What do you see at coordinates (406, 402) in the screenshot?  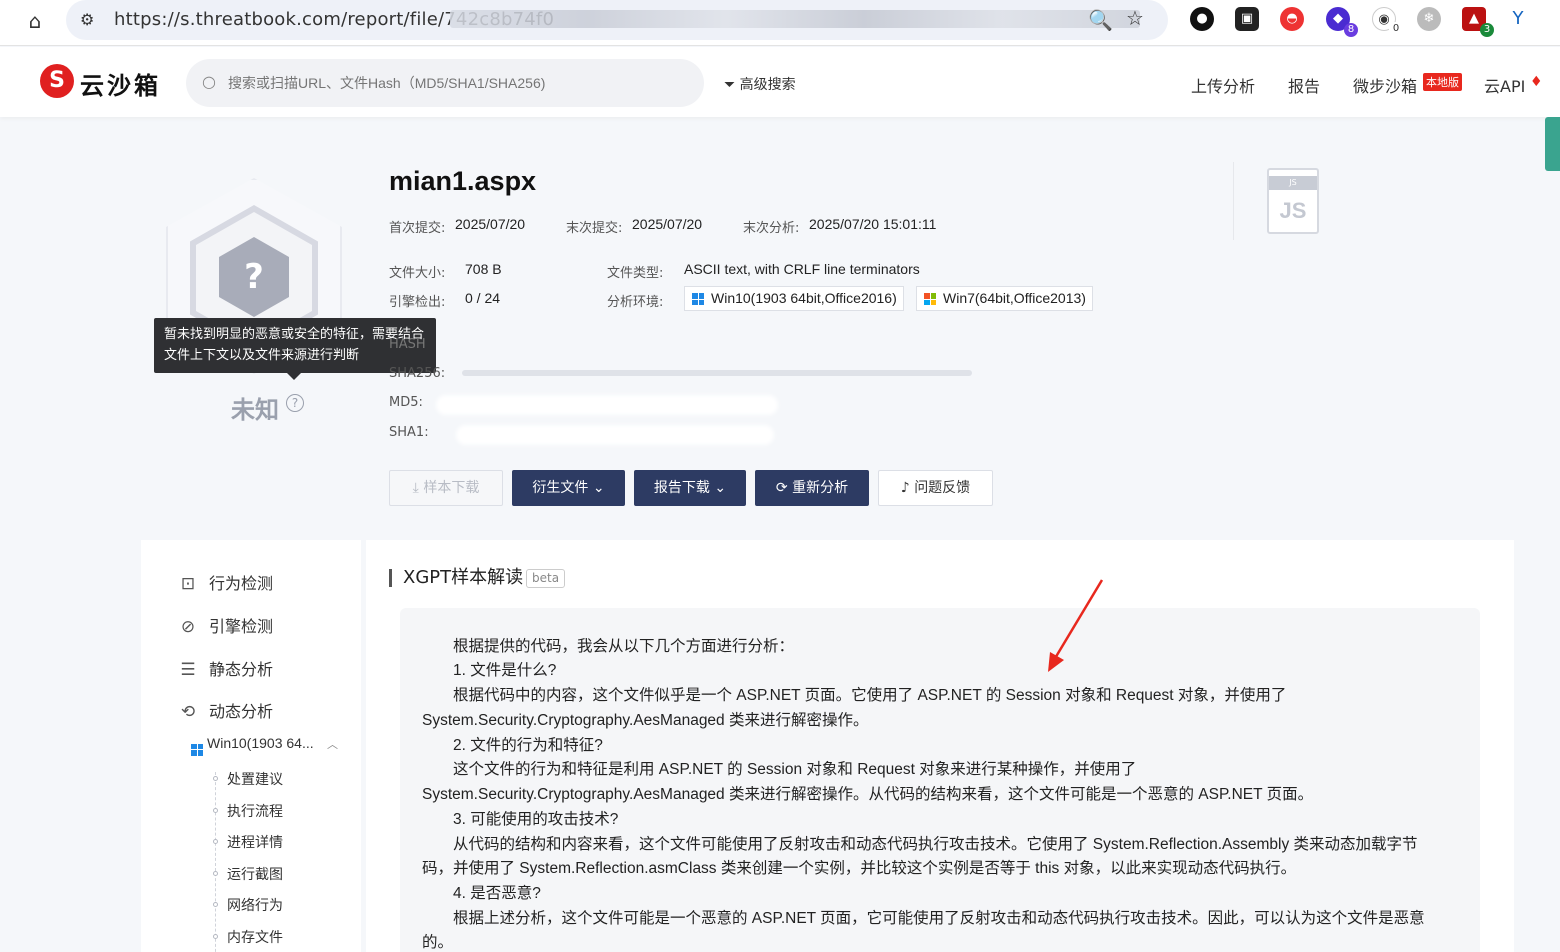 I see `md5-label: MD5:` at bounding box center [406, 402].